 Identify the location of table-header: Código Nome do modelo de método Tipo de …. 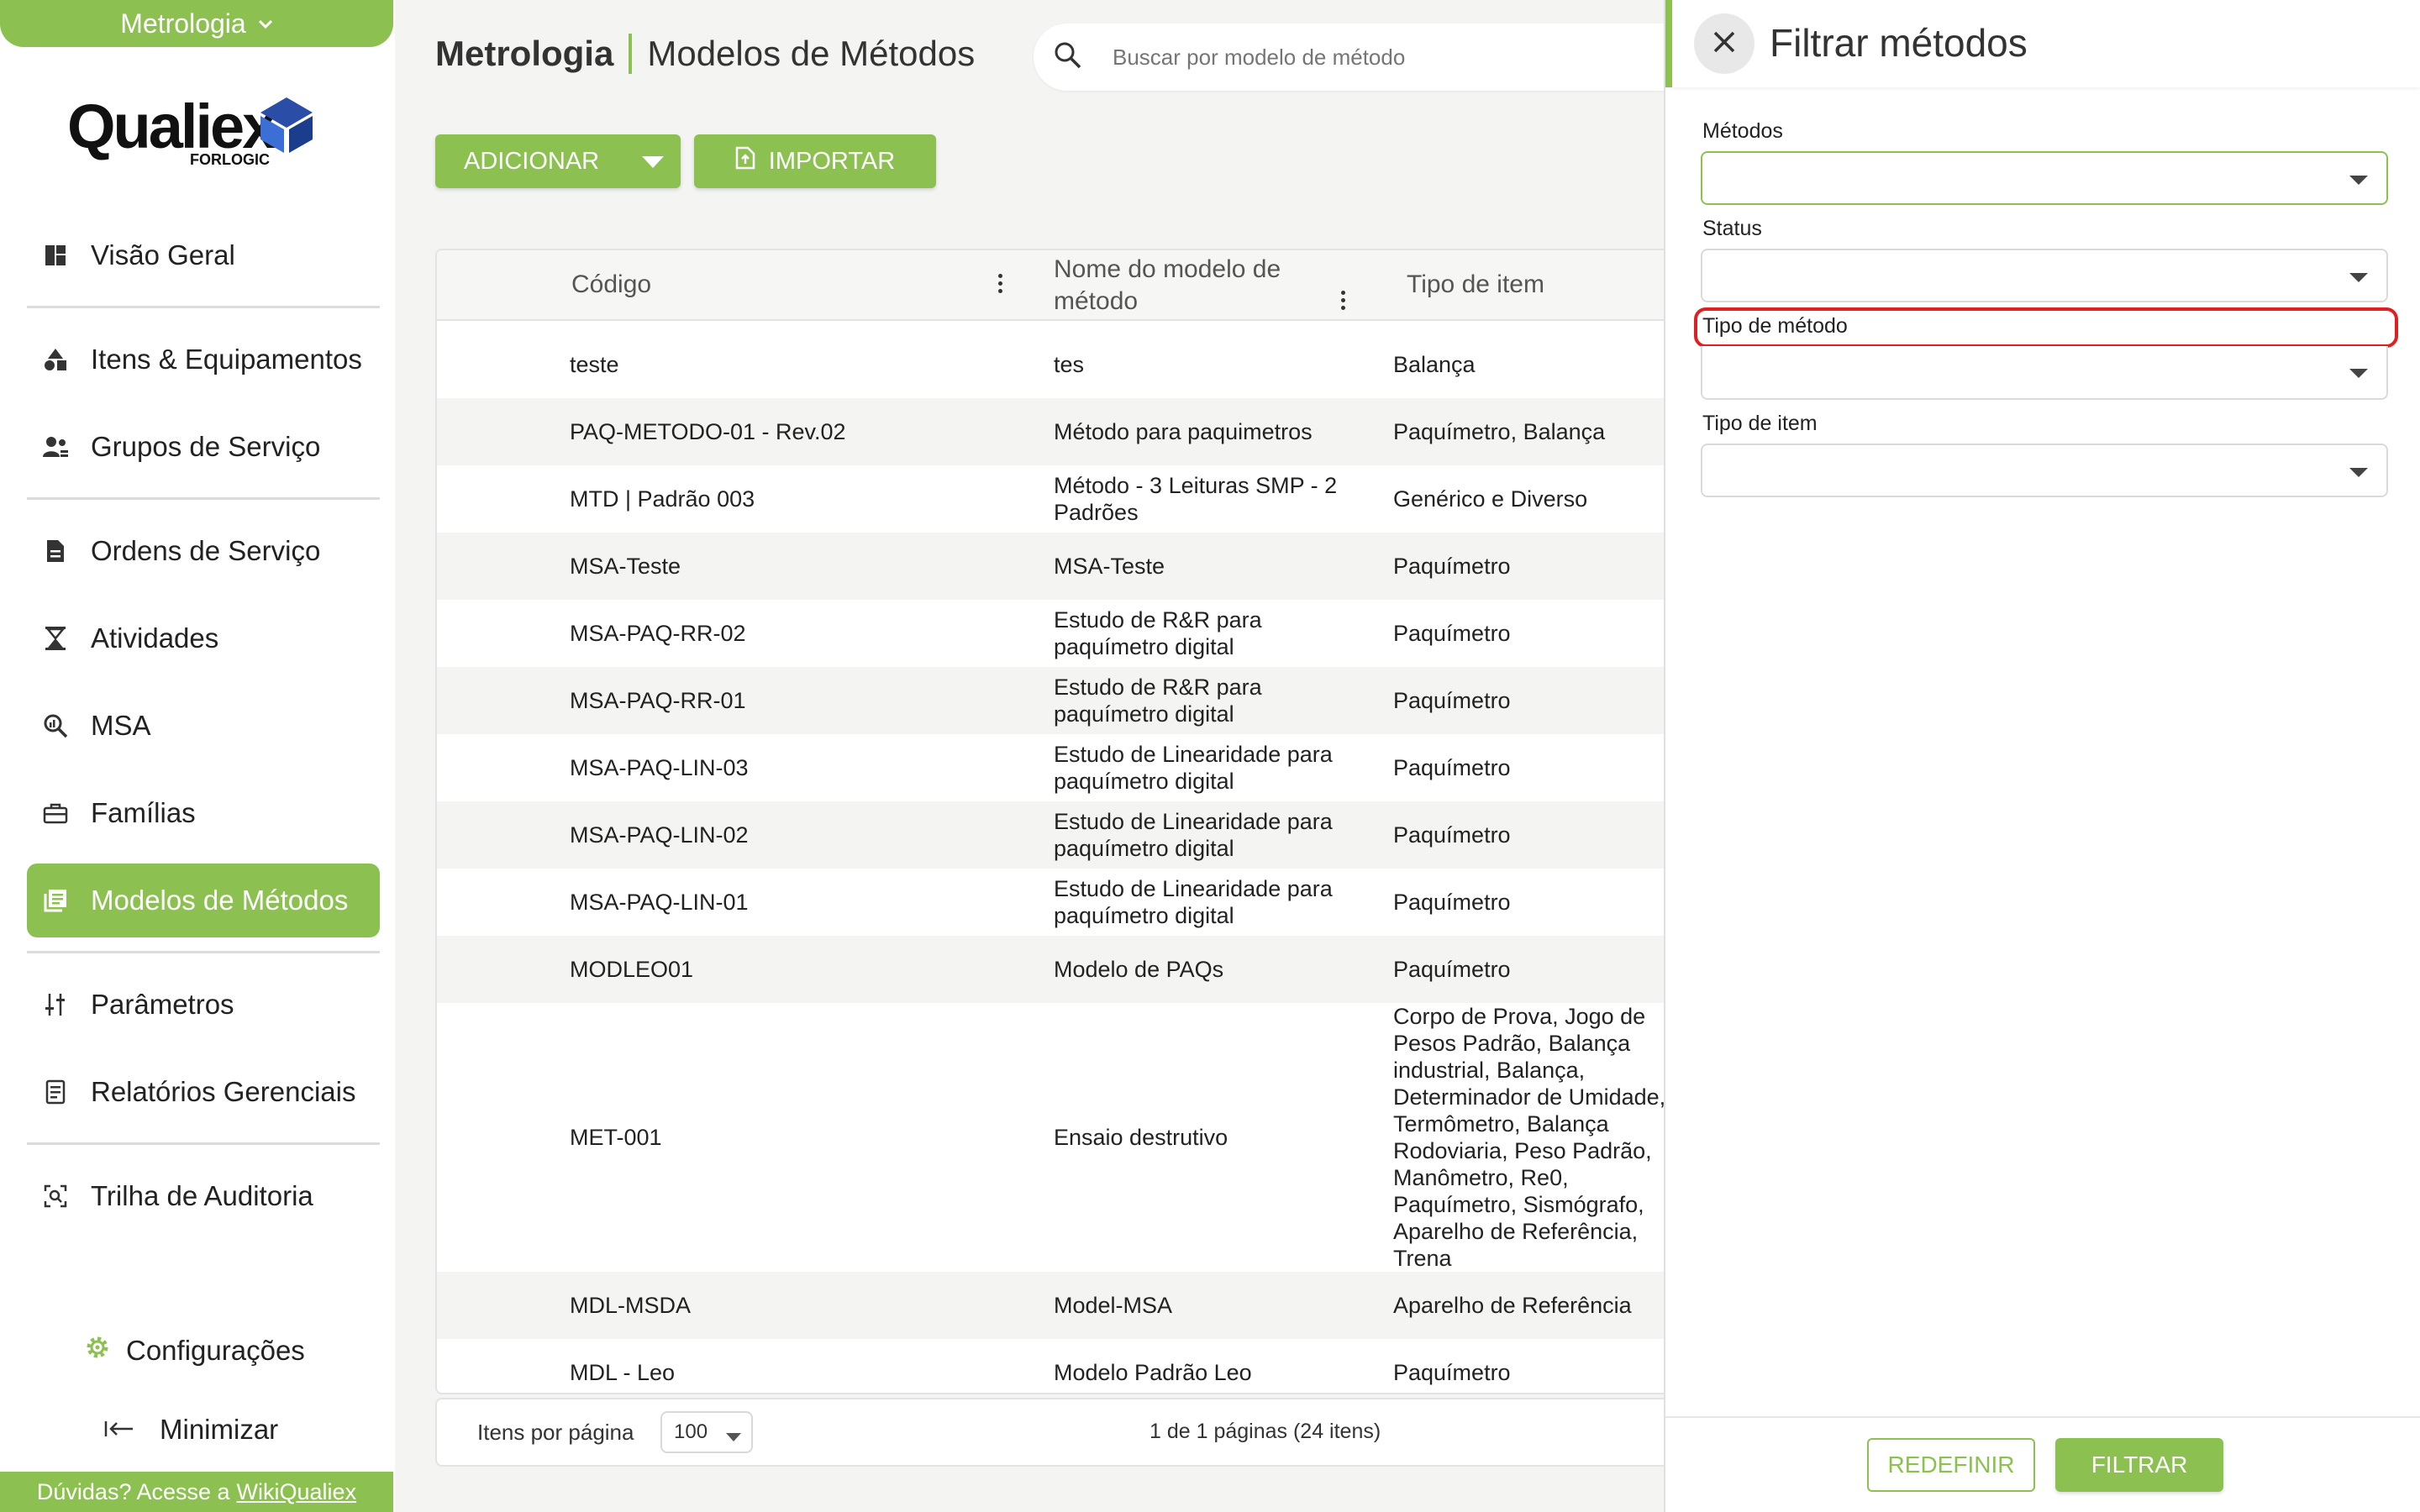
(1050, 285).